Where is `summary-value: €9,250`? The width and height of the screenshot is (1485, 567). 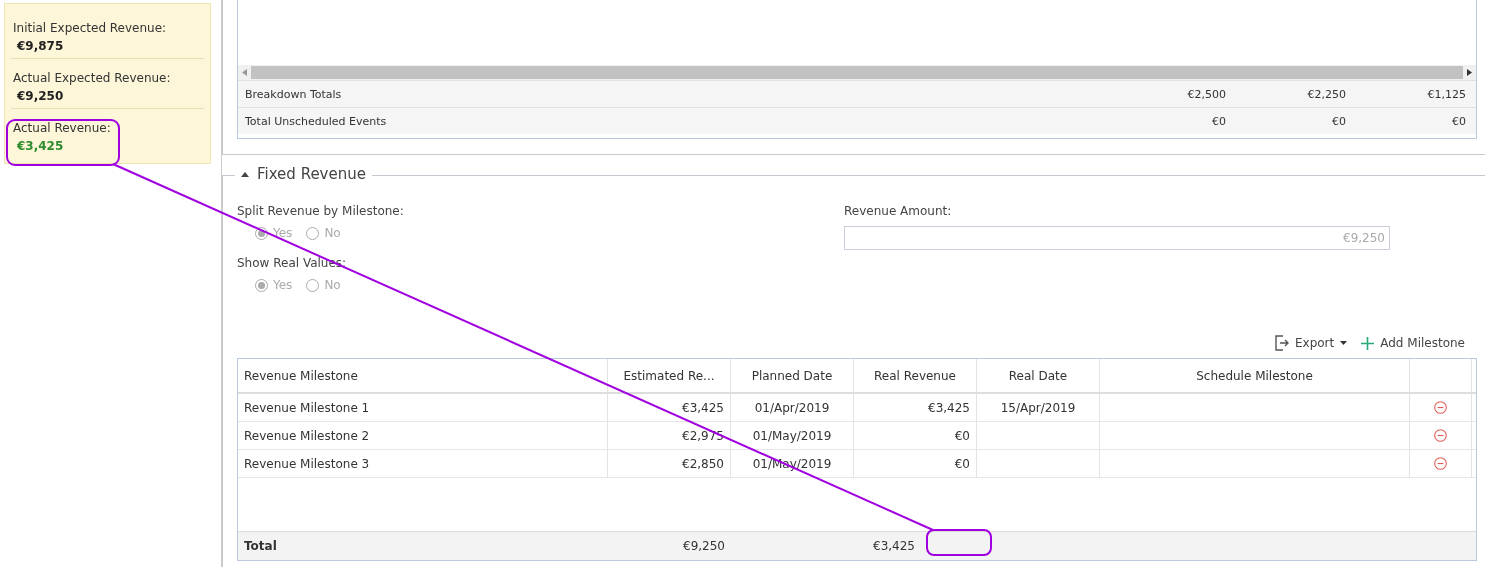
summary-value: €9,250 is located at coordinates (40, 96).